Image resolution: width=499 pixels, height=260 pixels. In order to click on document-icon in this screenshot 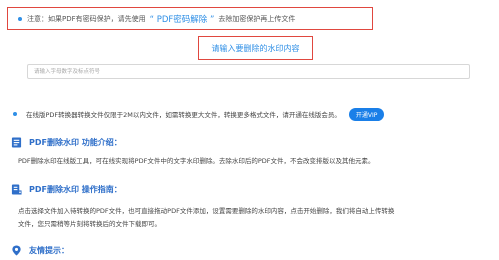, I will do `click(16, 142)`.